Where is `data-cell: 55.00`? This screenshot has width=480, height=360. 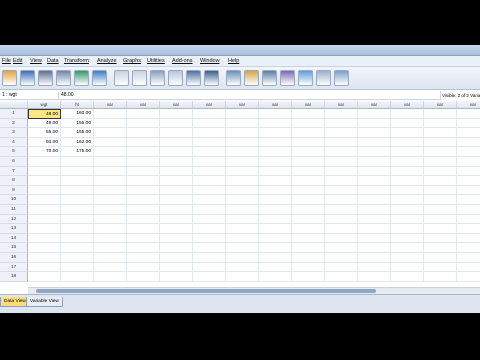 data-cell: 55.00 is located at coordinates (44, 133).